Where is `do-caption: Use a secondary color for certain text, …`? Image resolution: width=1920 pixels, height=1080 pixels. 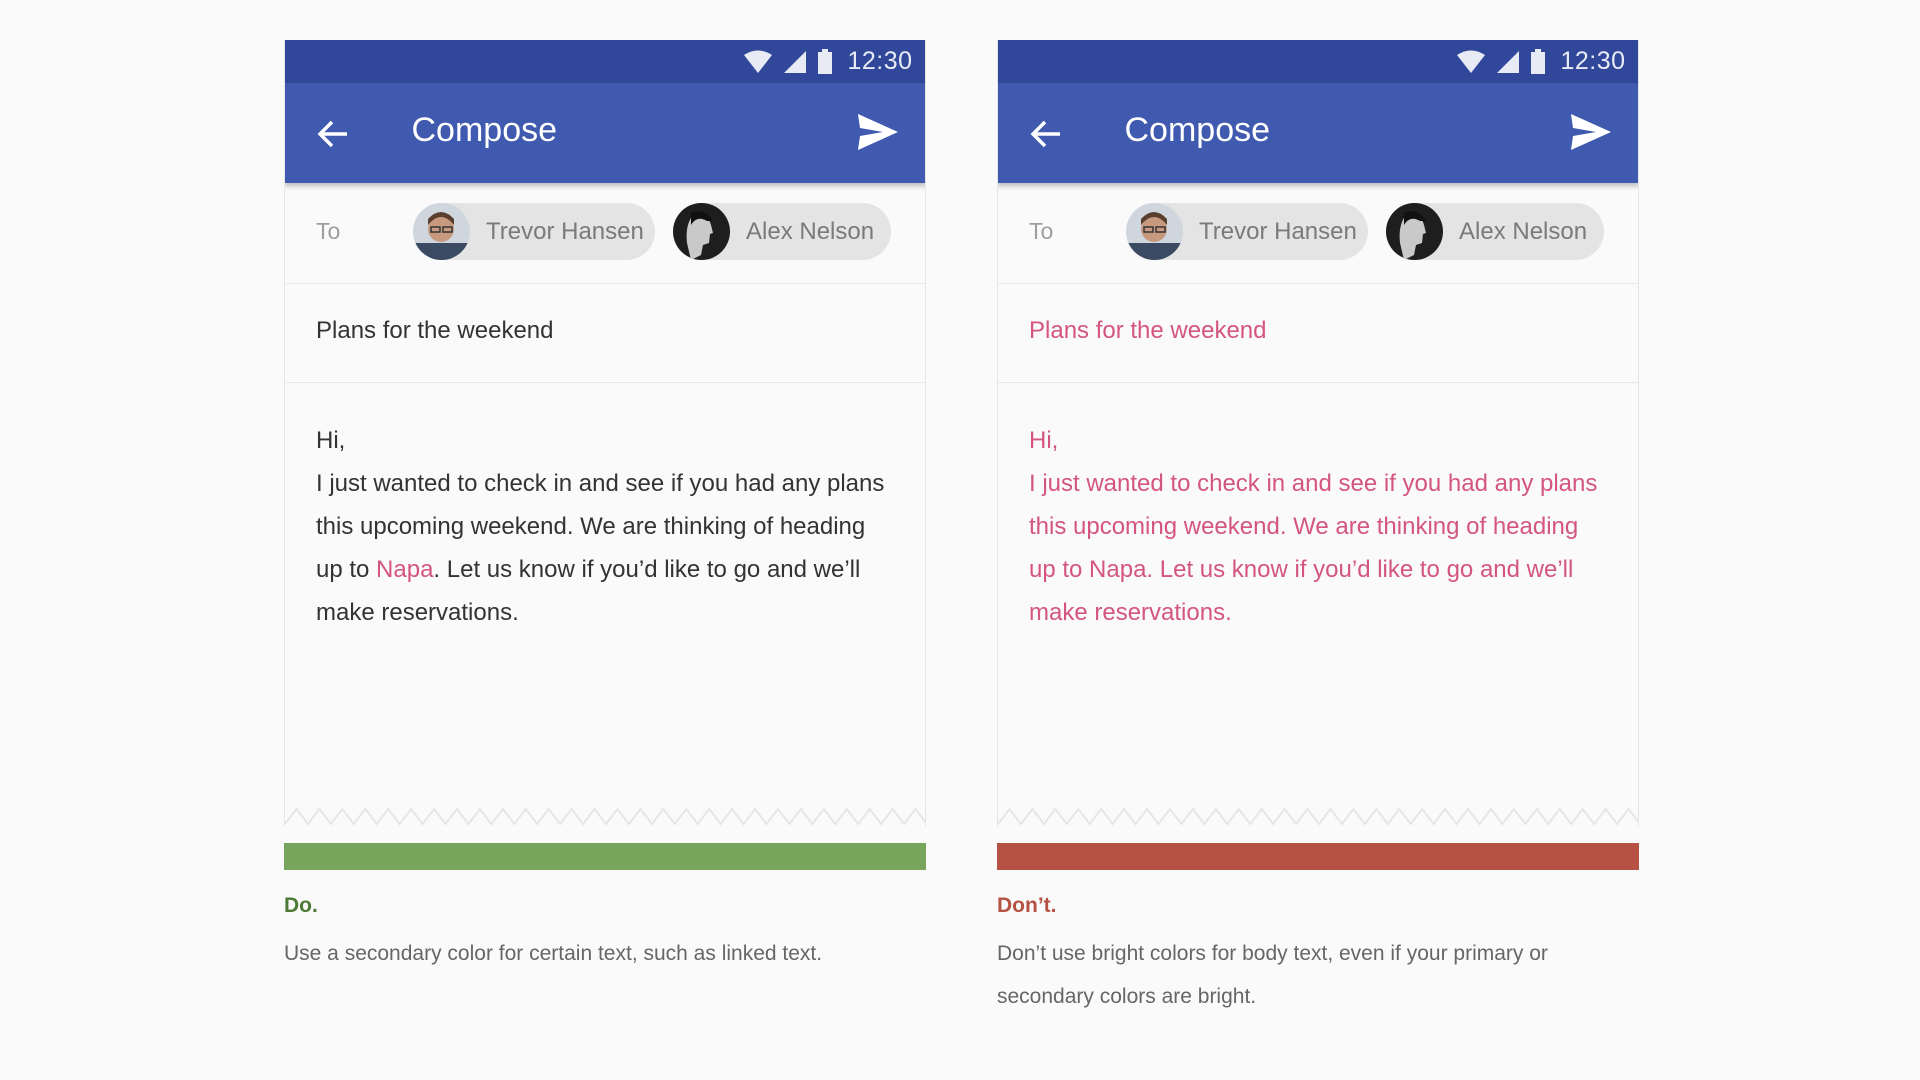
do-caption: Use a secondary color for certain text, … is located at coordinates (553, 953).